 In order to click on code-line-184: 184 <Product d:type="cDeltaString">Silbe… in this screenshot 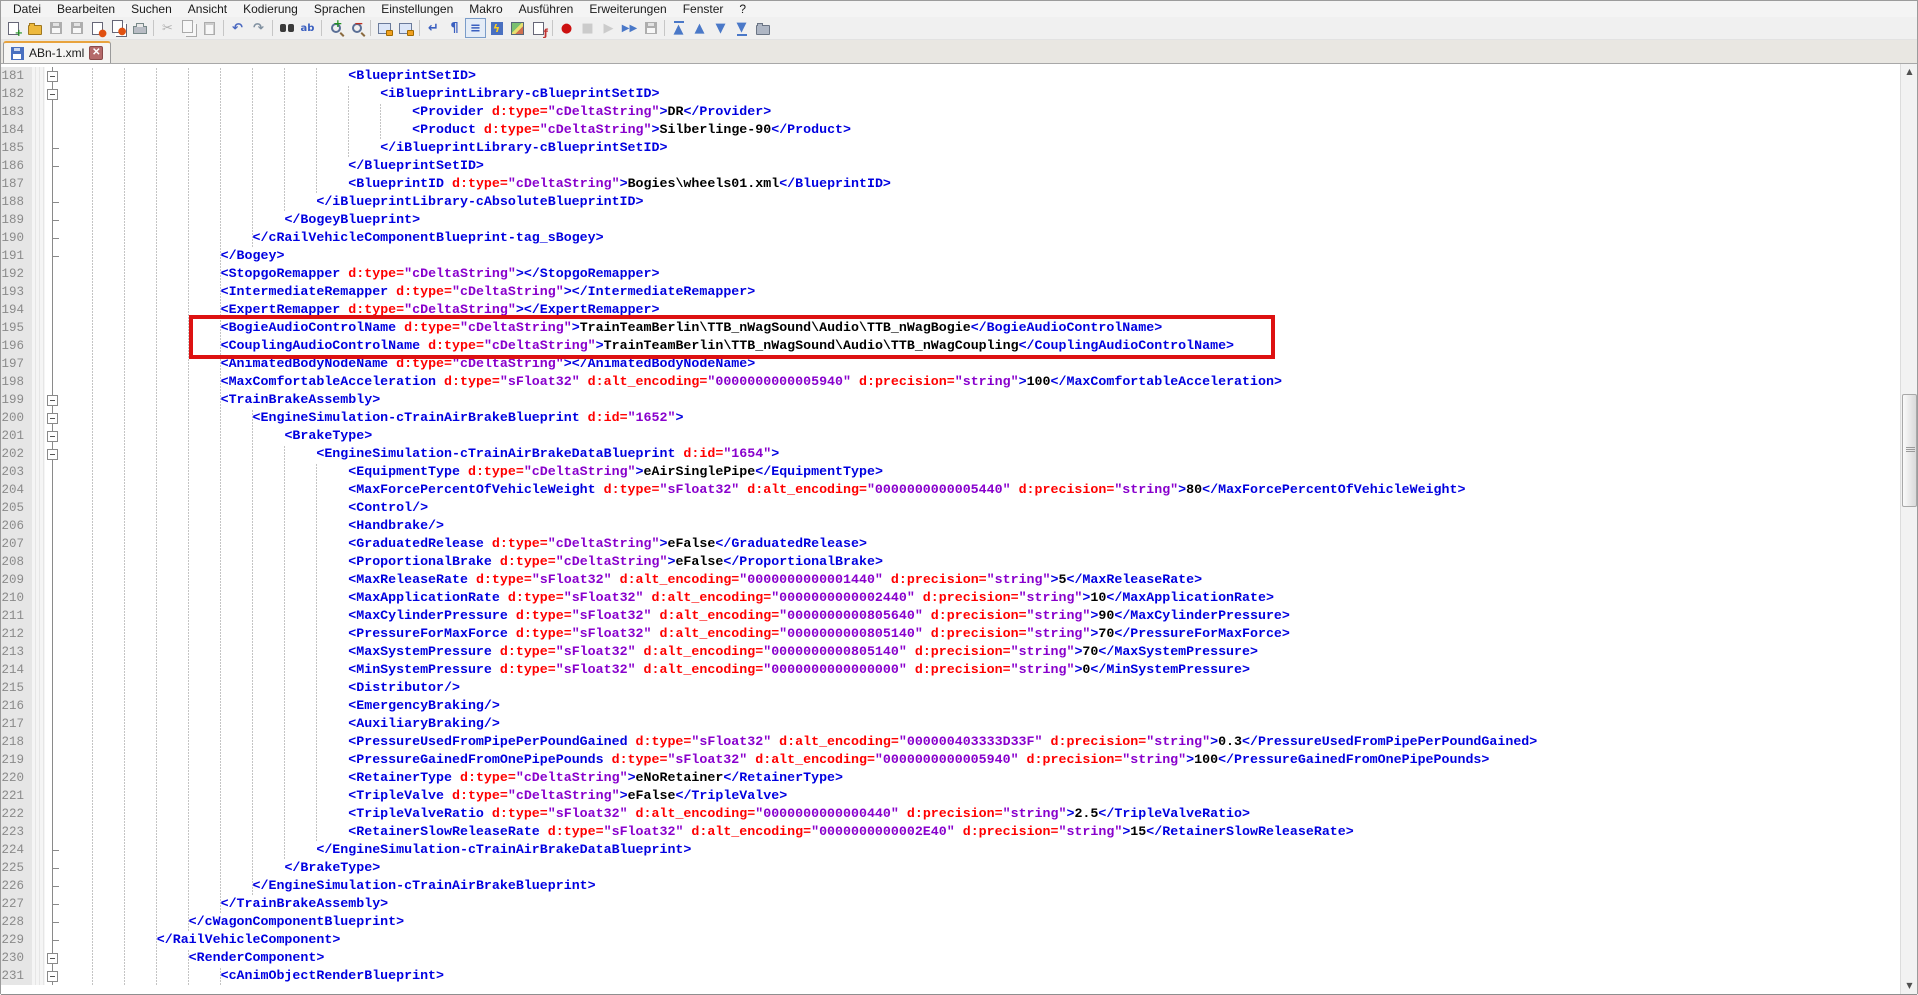, I will do `click(950, 130)`.